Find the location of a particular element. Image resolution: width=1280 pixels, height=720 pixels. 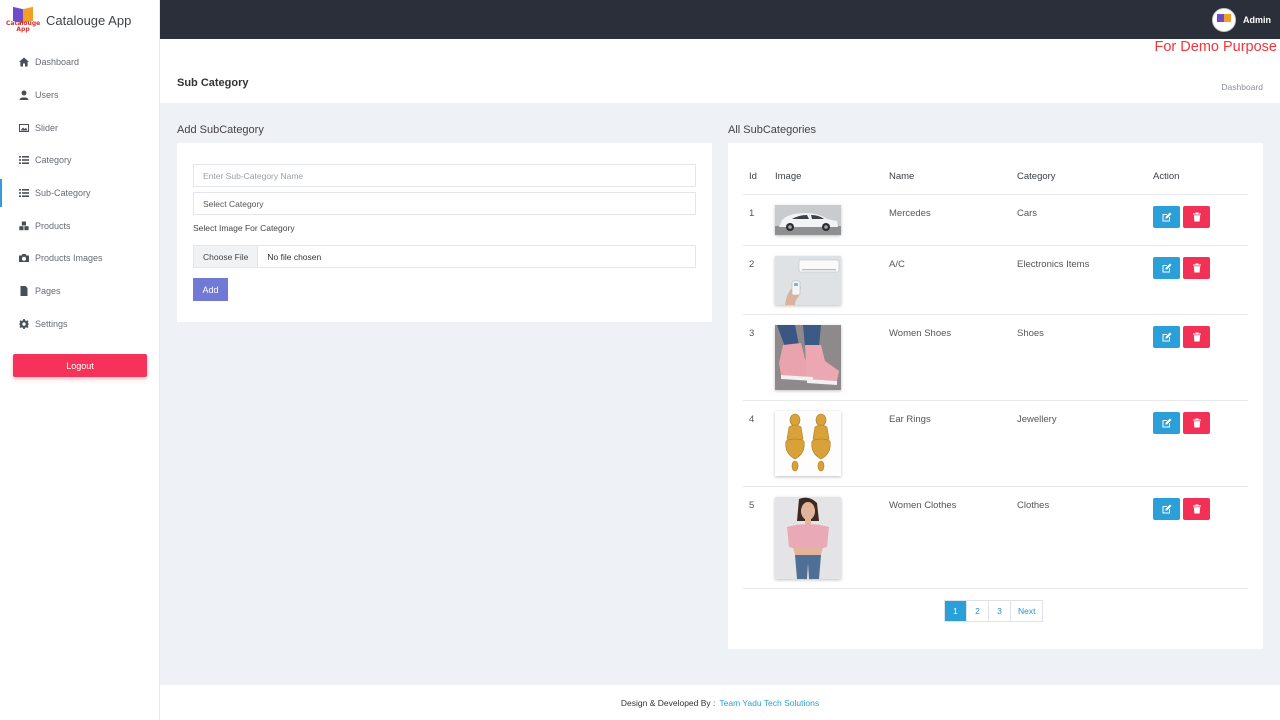

image-icon is located at coordinates (24, 128).